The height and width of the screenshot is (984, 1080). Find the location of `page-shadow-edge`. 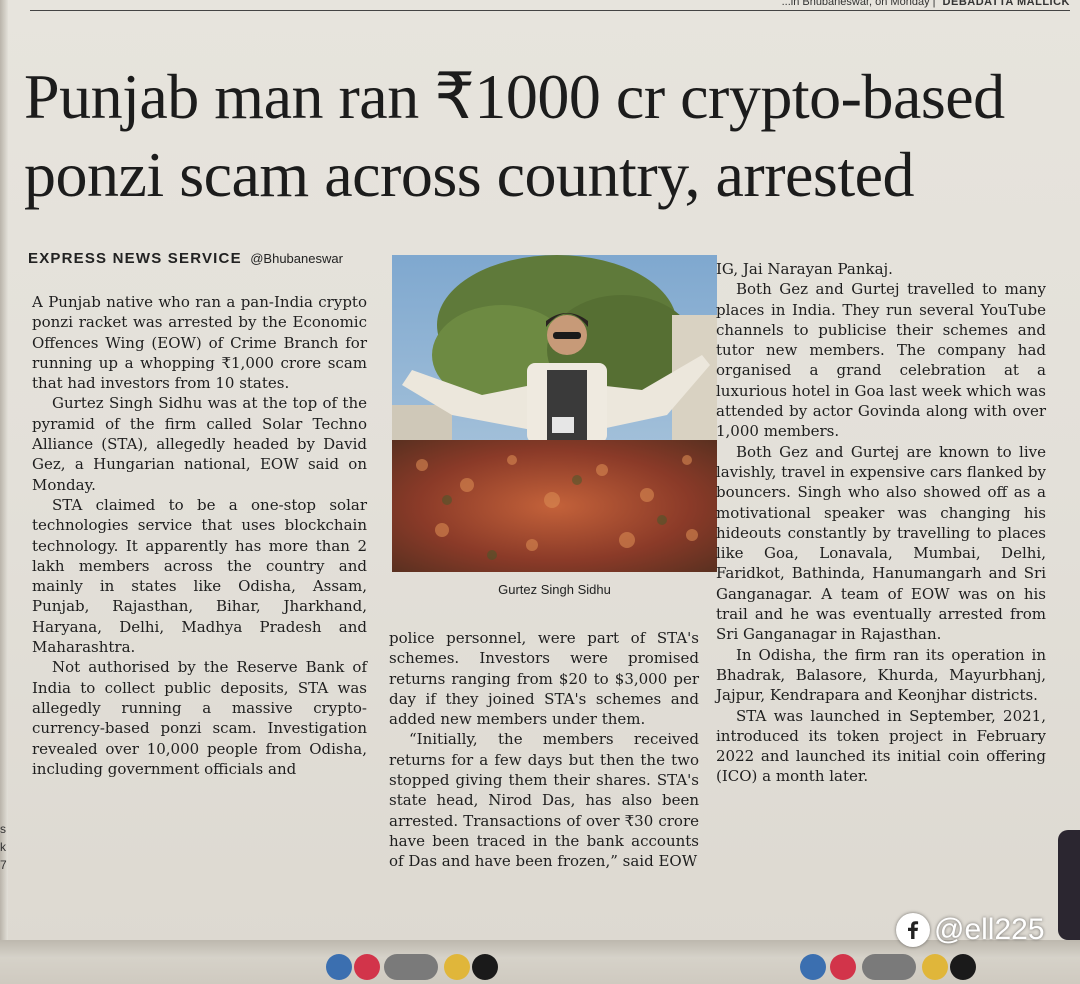

page-shadow-edge is located at coordinates (4, 475).